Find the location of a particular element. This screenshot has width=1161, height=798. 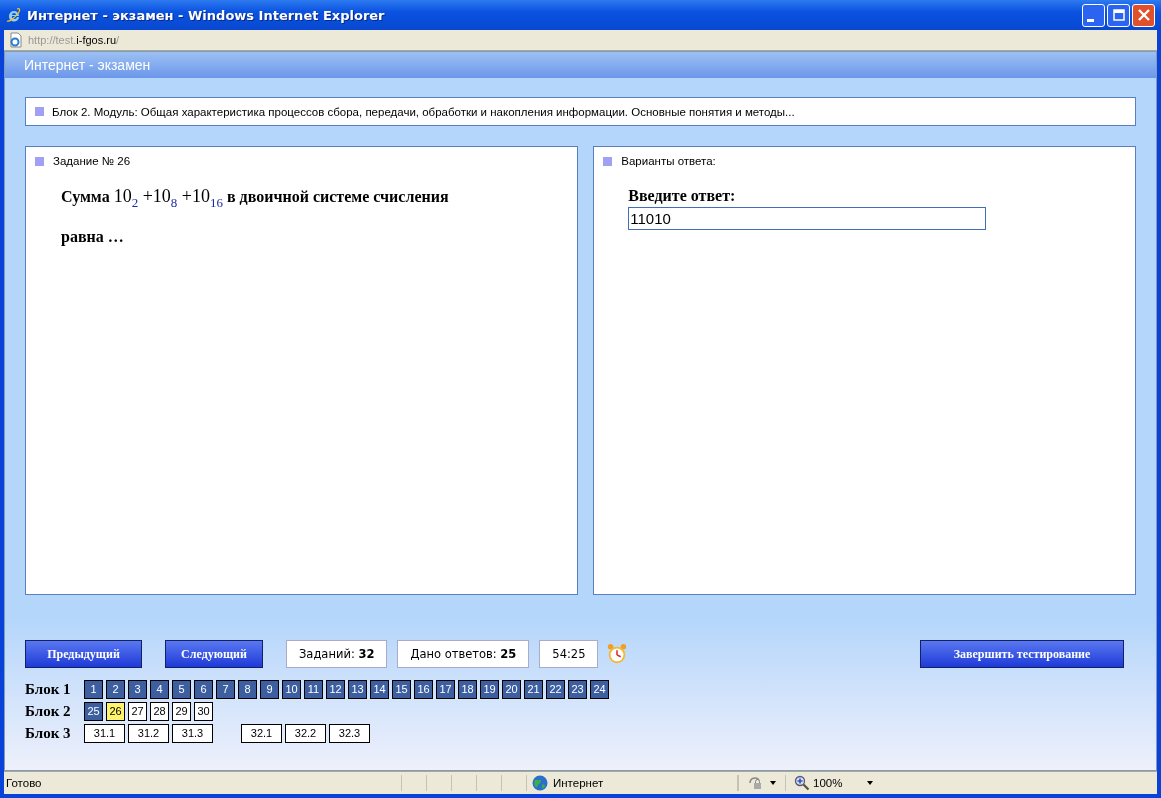

question-number-button: 7 is located at coordinates (225, 689).